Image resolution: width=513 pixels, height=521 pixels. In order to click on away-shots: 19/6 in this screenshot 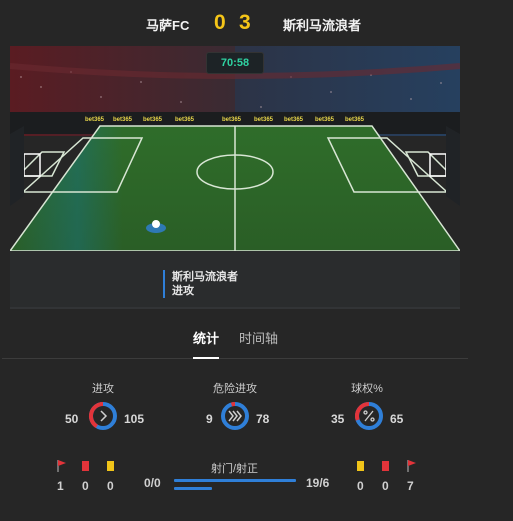, I will do `click(318, 483)`.